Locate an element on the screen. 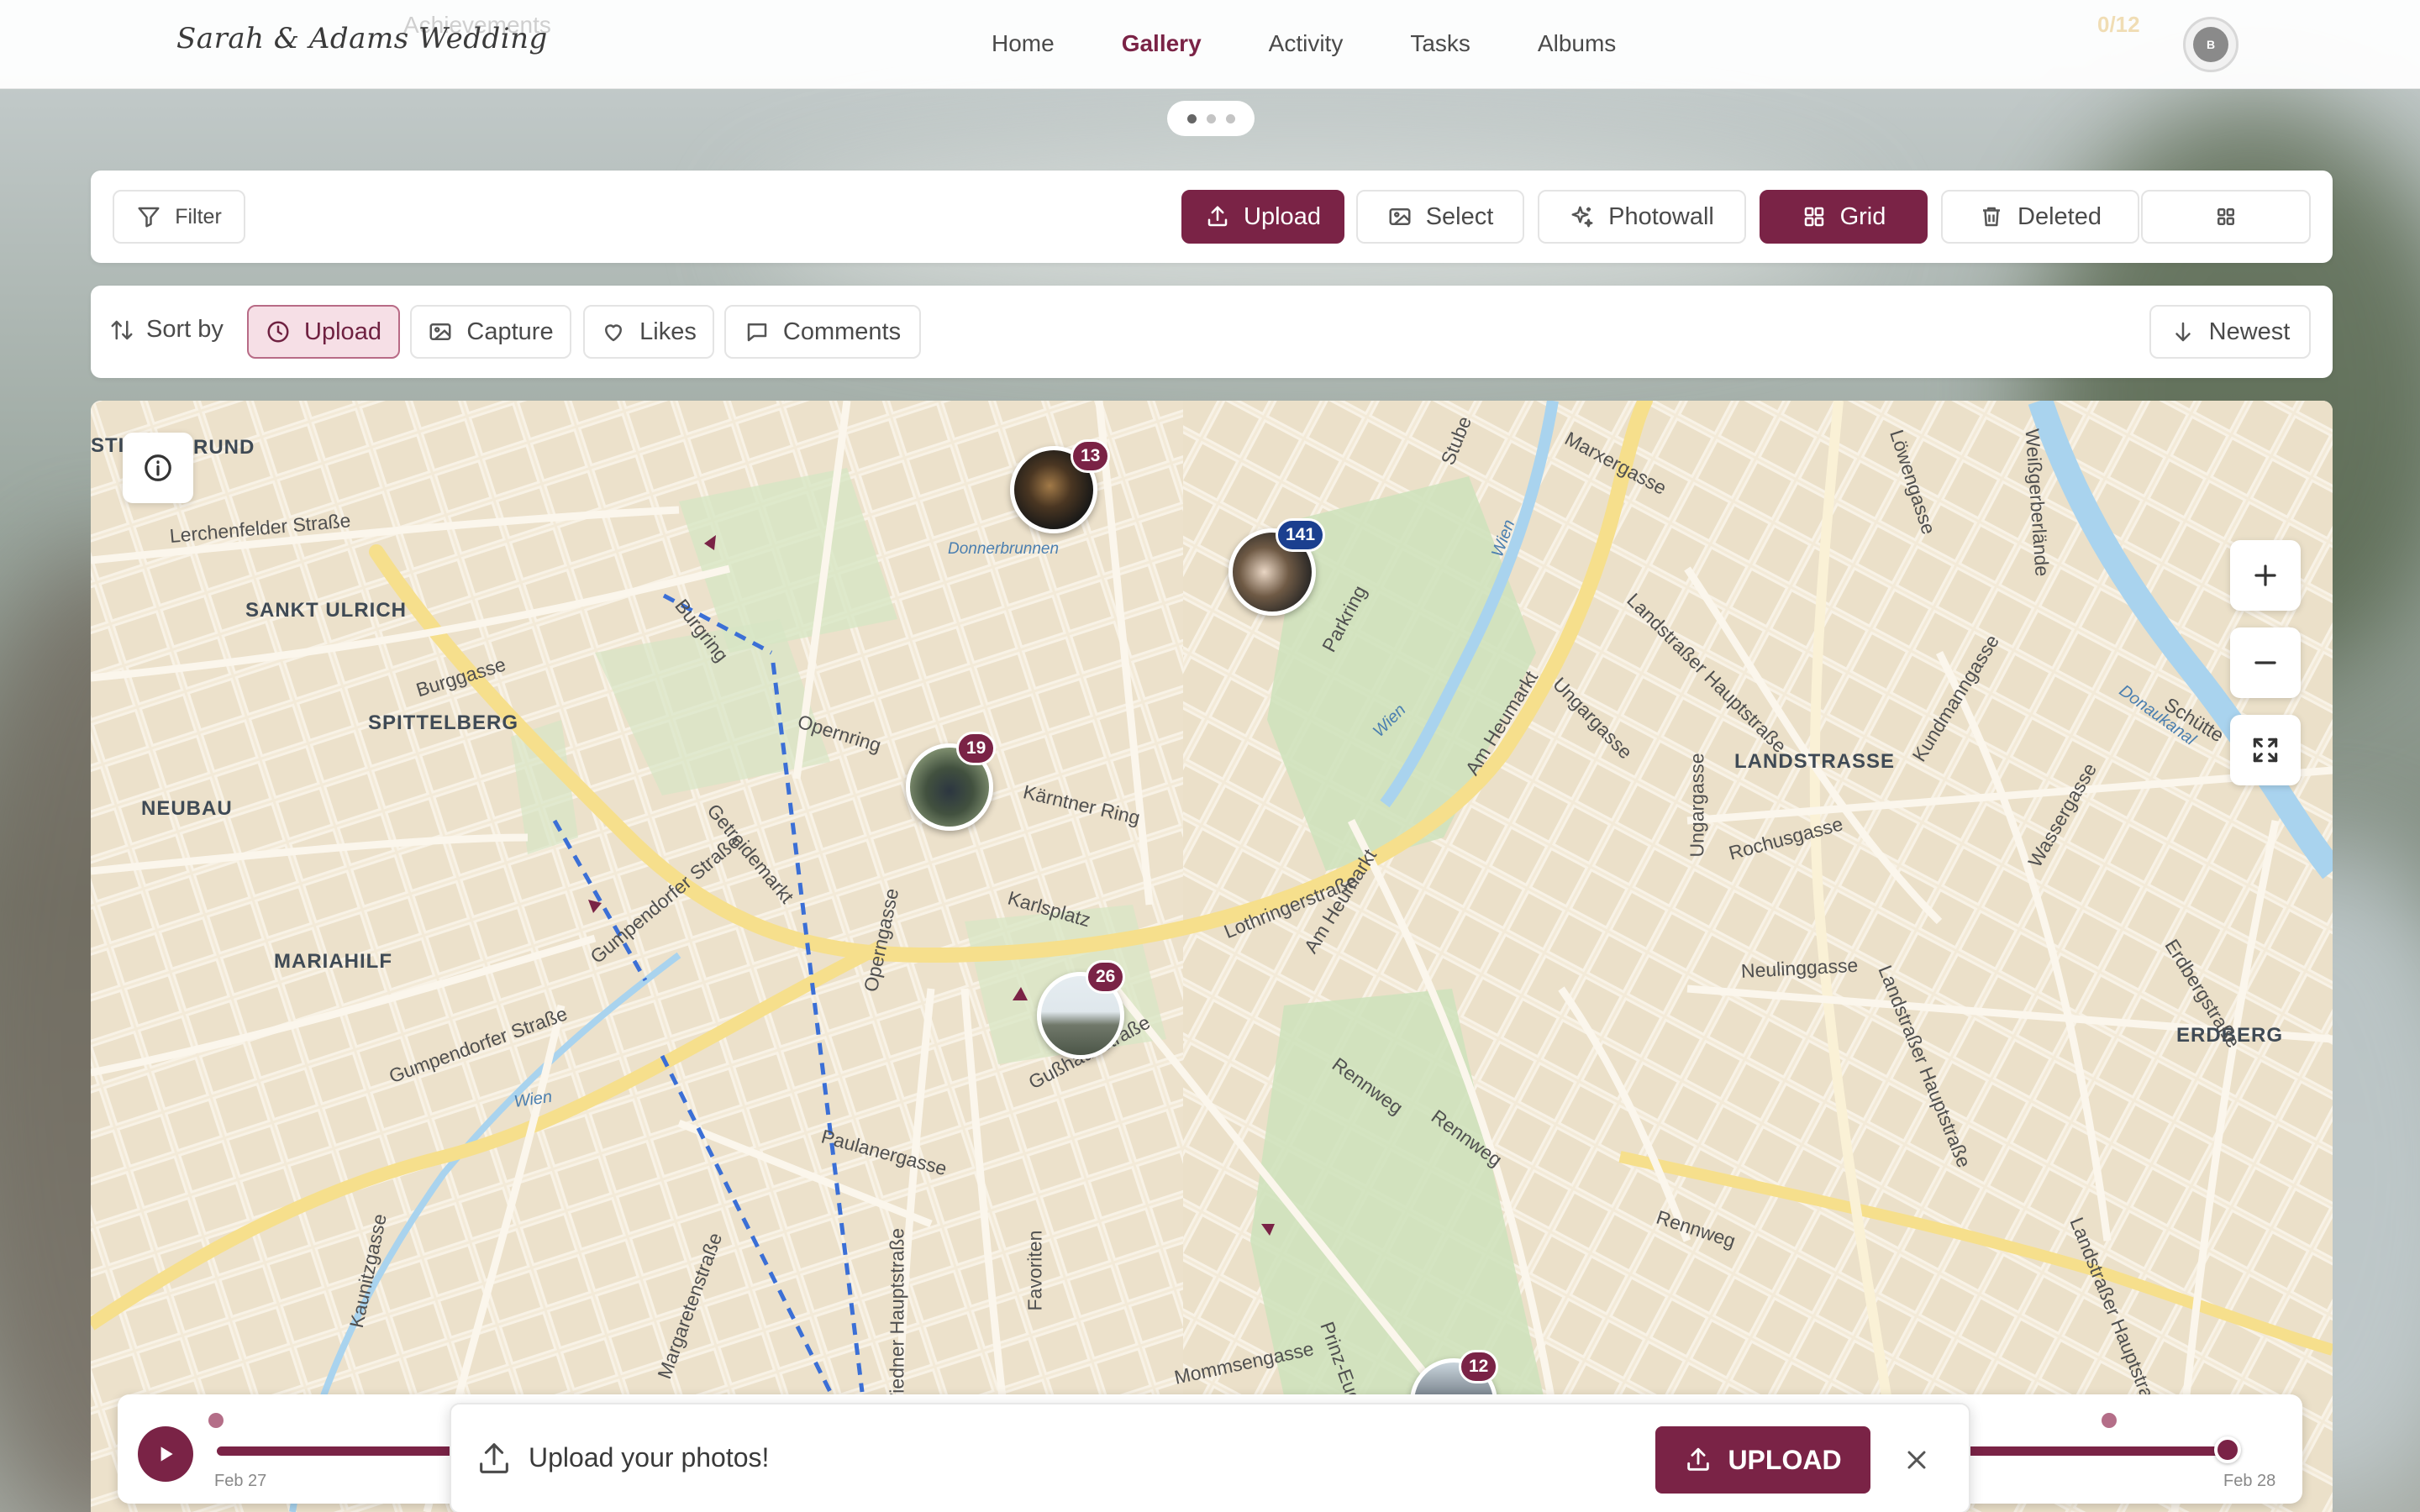 The width and height of the screenshot is (2420, 1512). upload-label: Upload is located at coordinates (1283, 216).